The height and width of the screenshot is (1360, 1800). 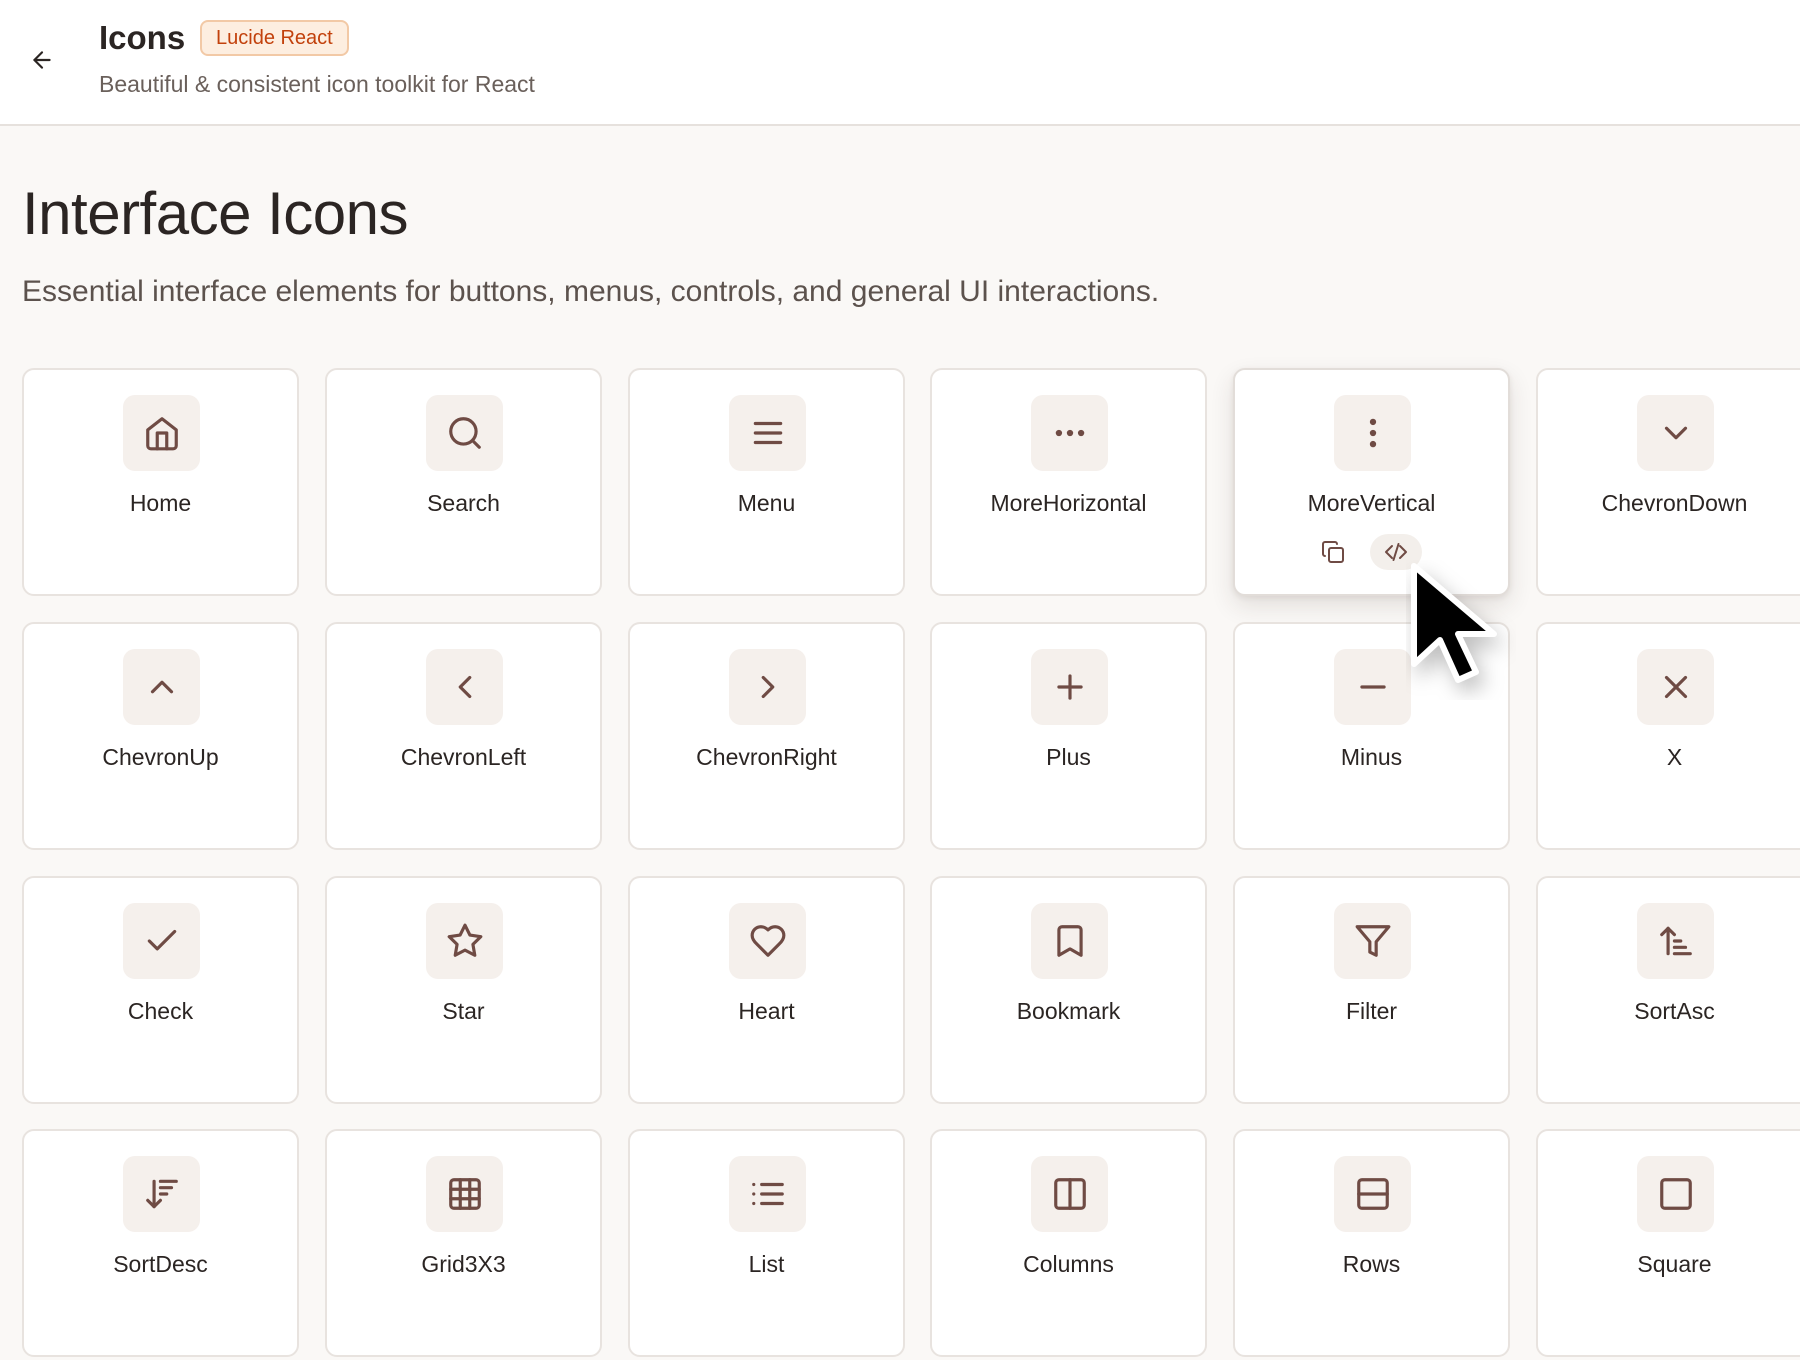 What do you see at coordinates (160, 1243) in the screenshot?
I see `icon-card-sort-desc: SortDesc` at bounding box center [160, 1243].